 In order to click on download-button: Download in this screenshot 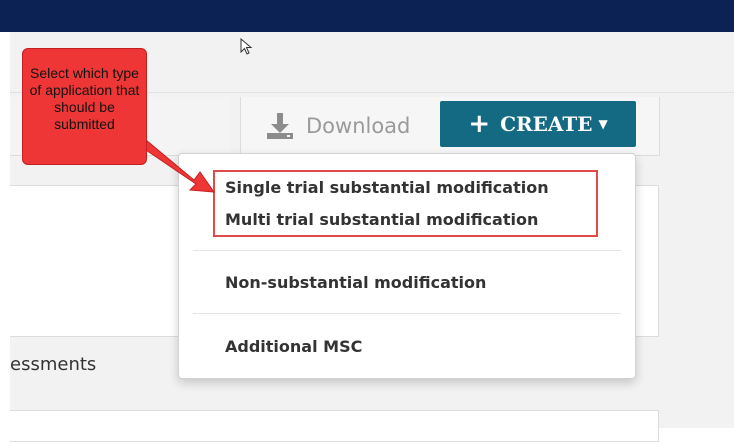, I will do `click(338, 126)`.